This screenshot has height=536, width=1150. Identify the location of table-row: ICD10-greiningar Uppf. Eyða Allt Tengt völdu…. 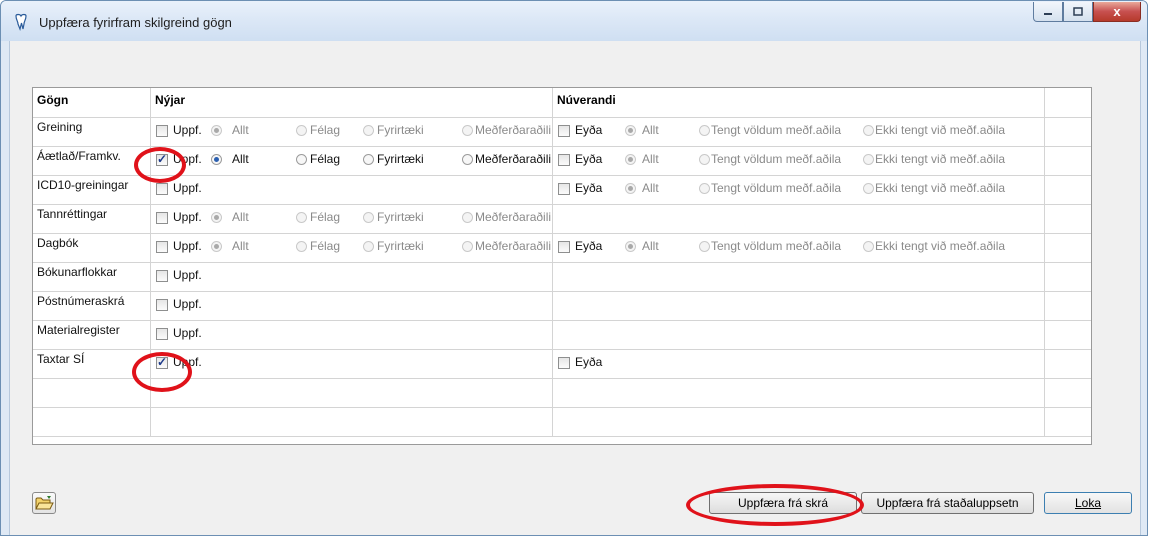
(562, 190).